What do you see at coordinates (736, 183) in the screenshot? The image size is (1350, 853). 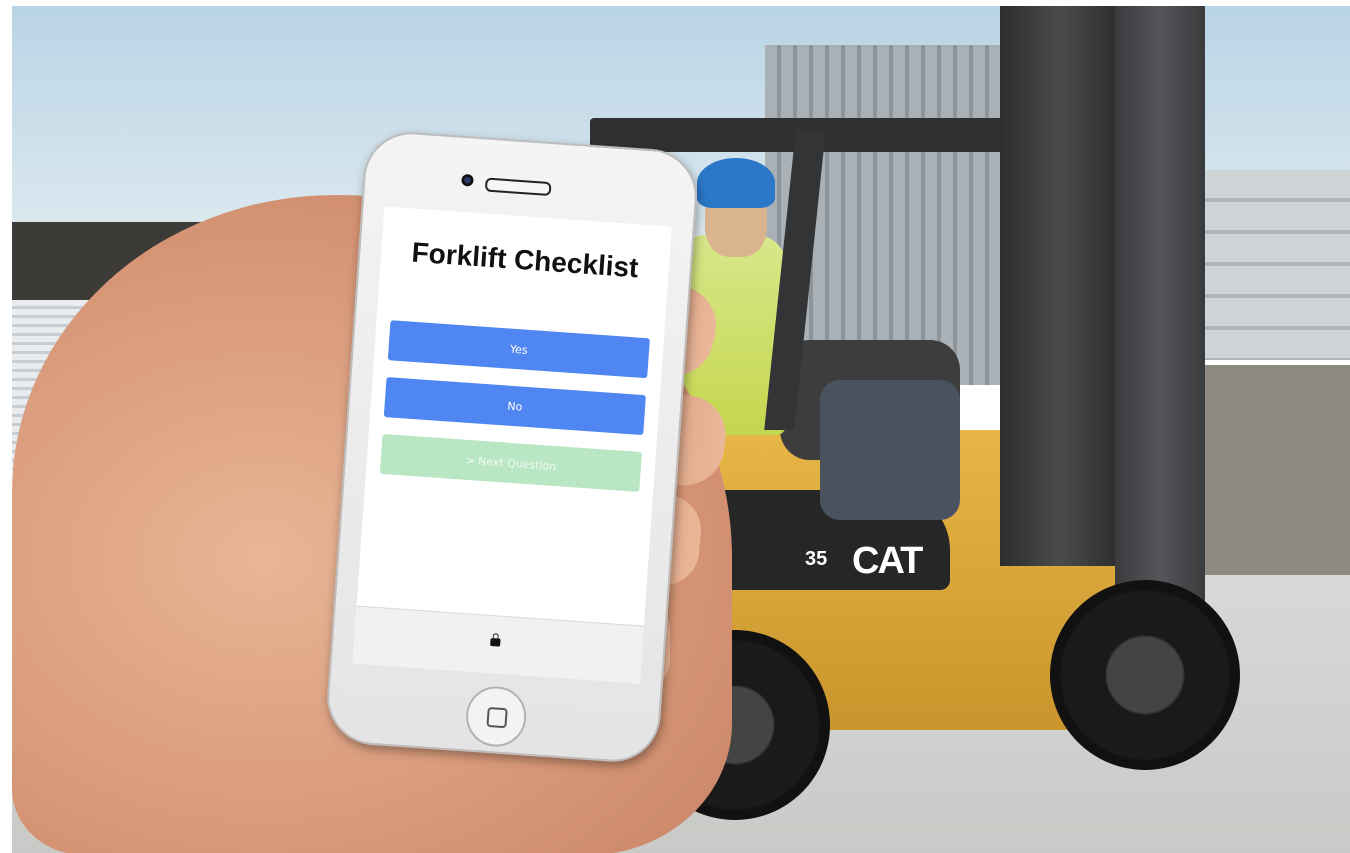 I see `hard-hat` at bounding box center [736, 183].